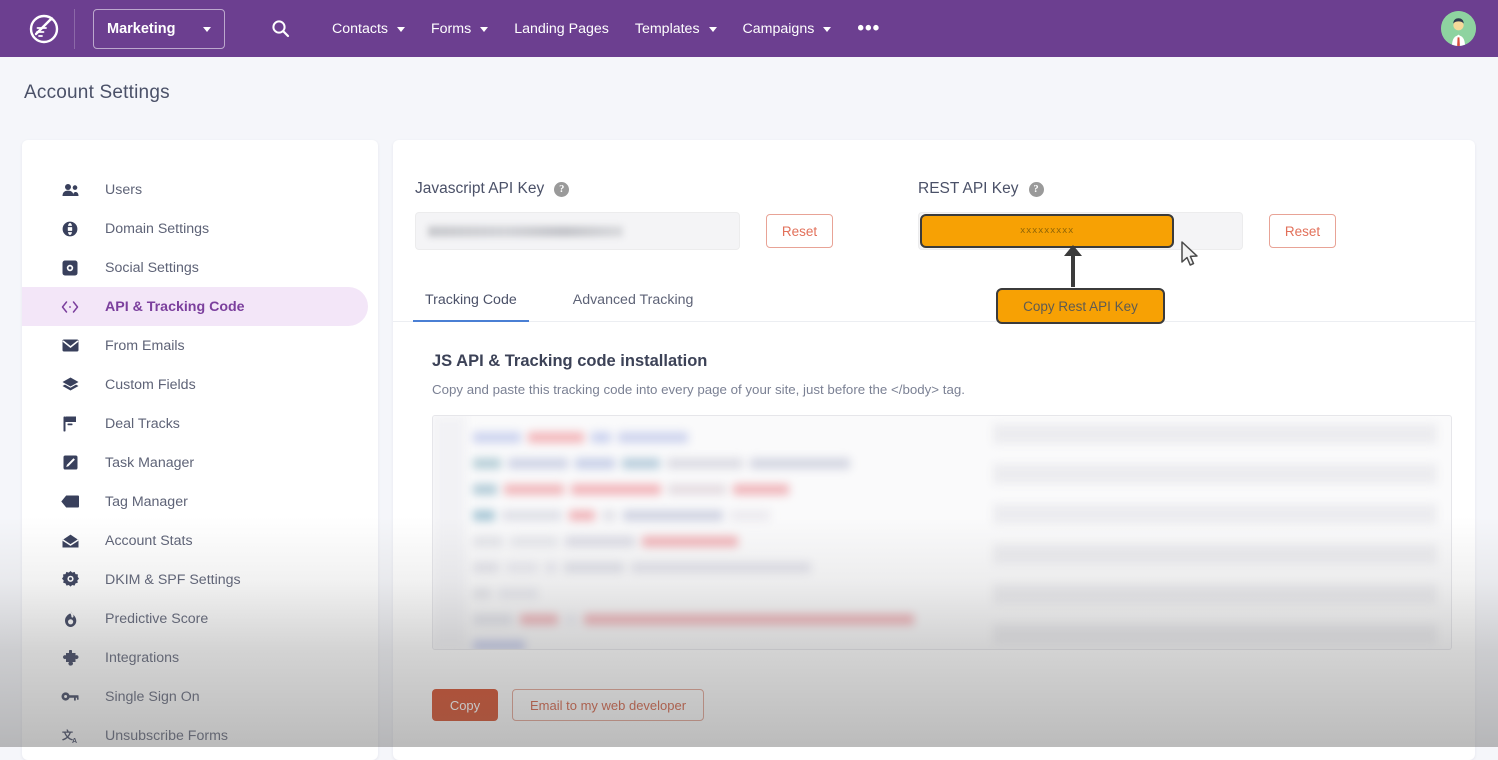 The width and height of the screenshot is (1498, 760). I want to click on code-brackets-icon, so click(70, 307).